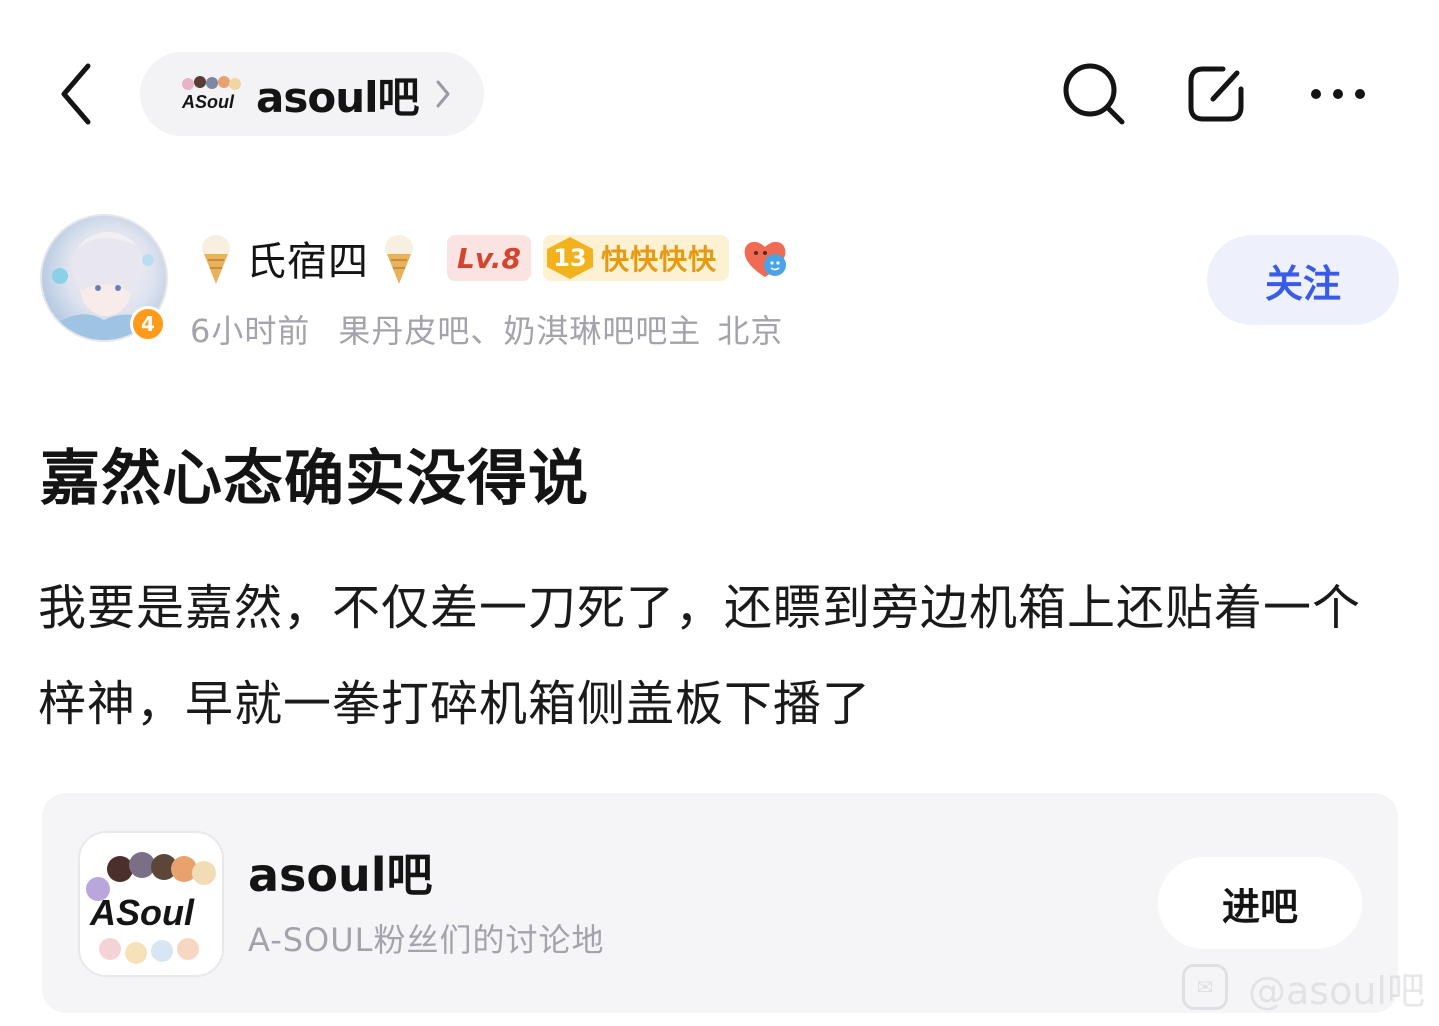  What do you see at coordinates (1336, 990) in the screenshot?
I see `watermark-text: @asoul吧` at bounding box center [1336, 990].